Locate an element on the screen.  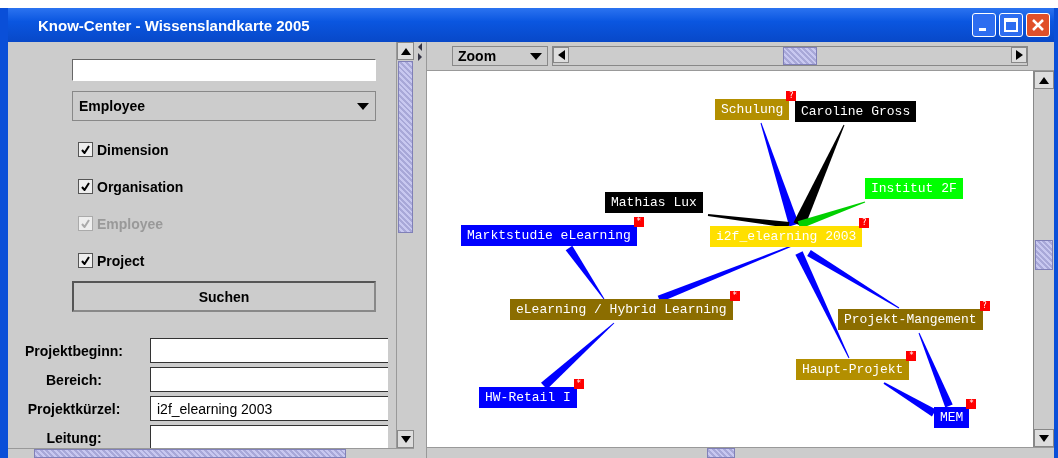
map-node: HW-Retail I is located at coordinates (528, 397).